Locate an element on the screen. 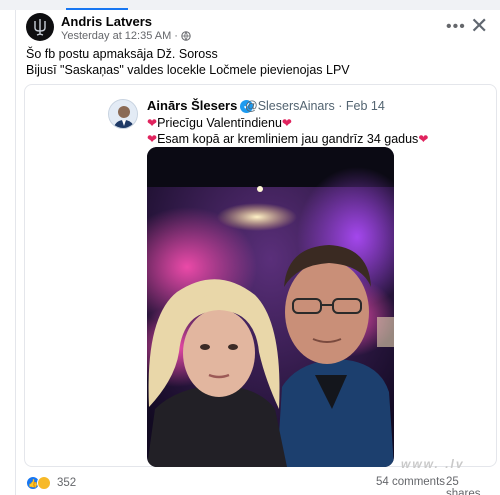  post-meta: Yesterday at 12:35 AM · is located at coordinates (126, 36).